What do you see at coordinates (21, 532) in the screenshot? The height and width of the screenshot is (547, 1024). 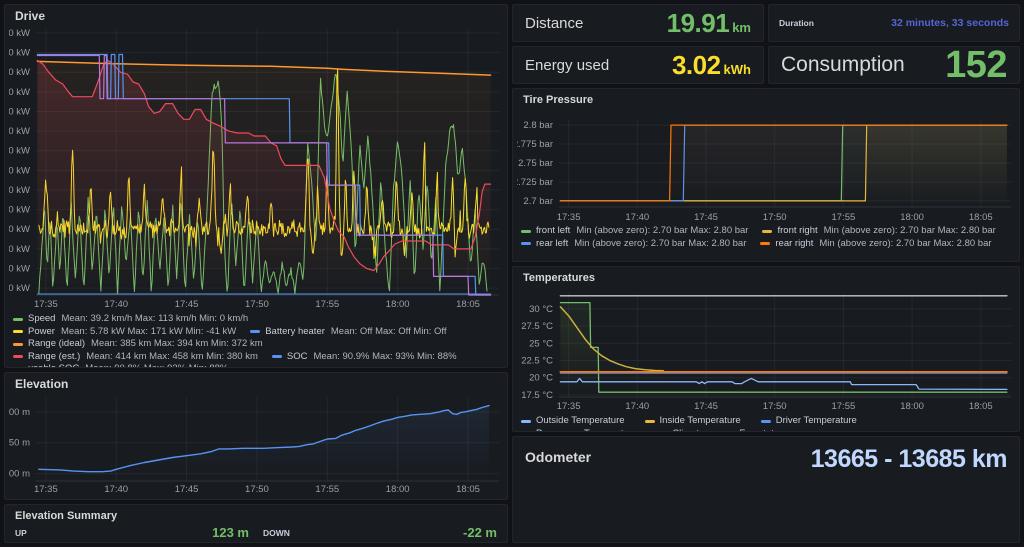 I see `up-label: UP` at bounding box center [21, 532].